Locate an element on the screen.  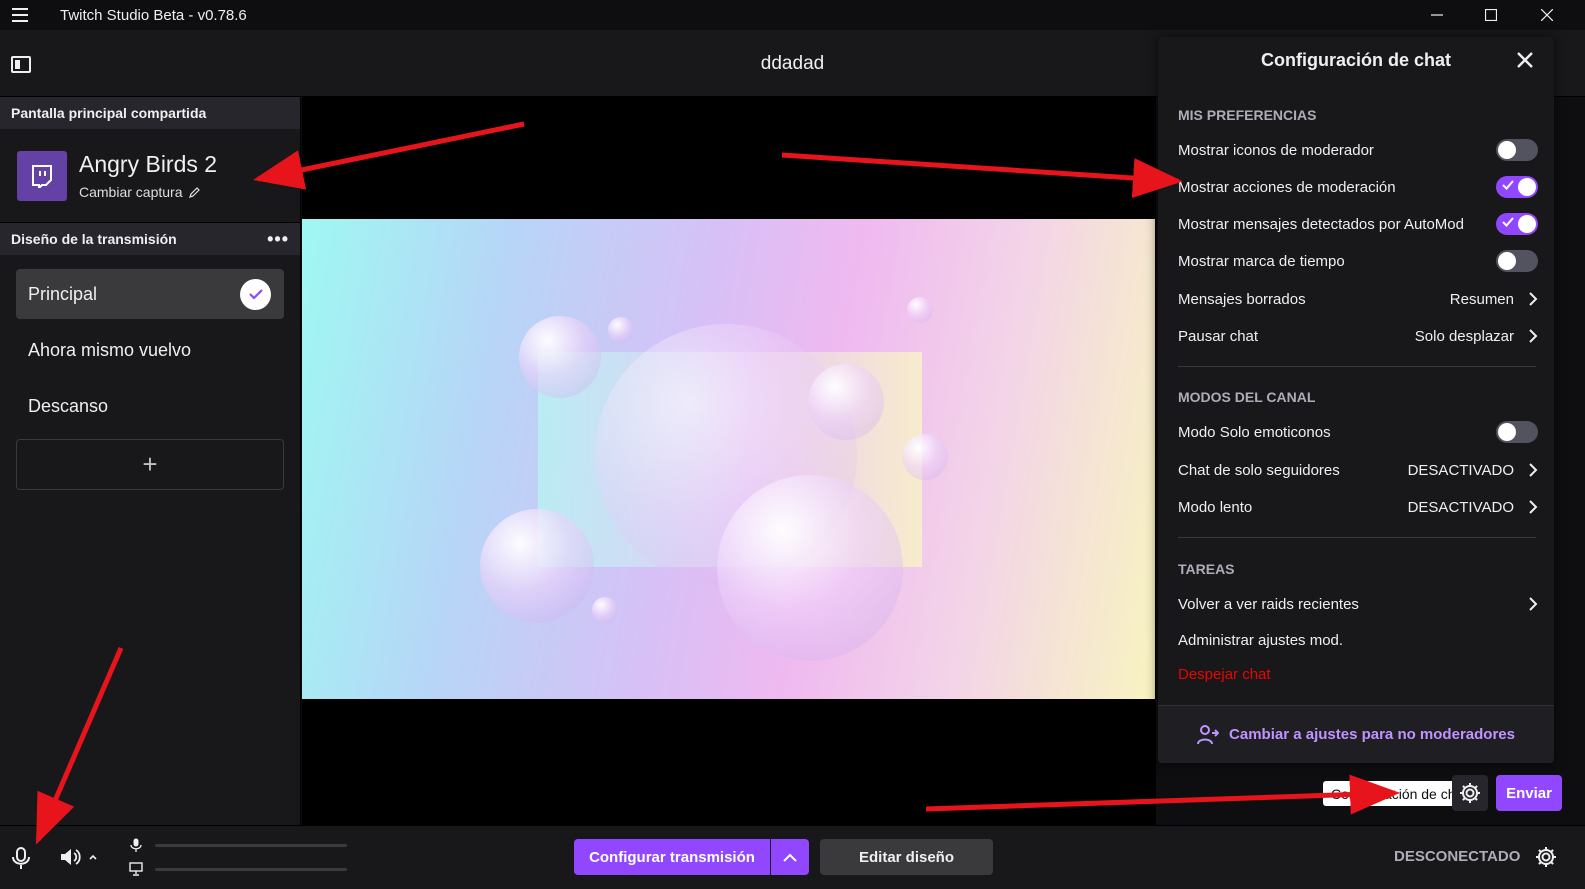
timestamp-toggle is located at coordinates (1517, 261).